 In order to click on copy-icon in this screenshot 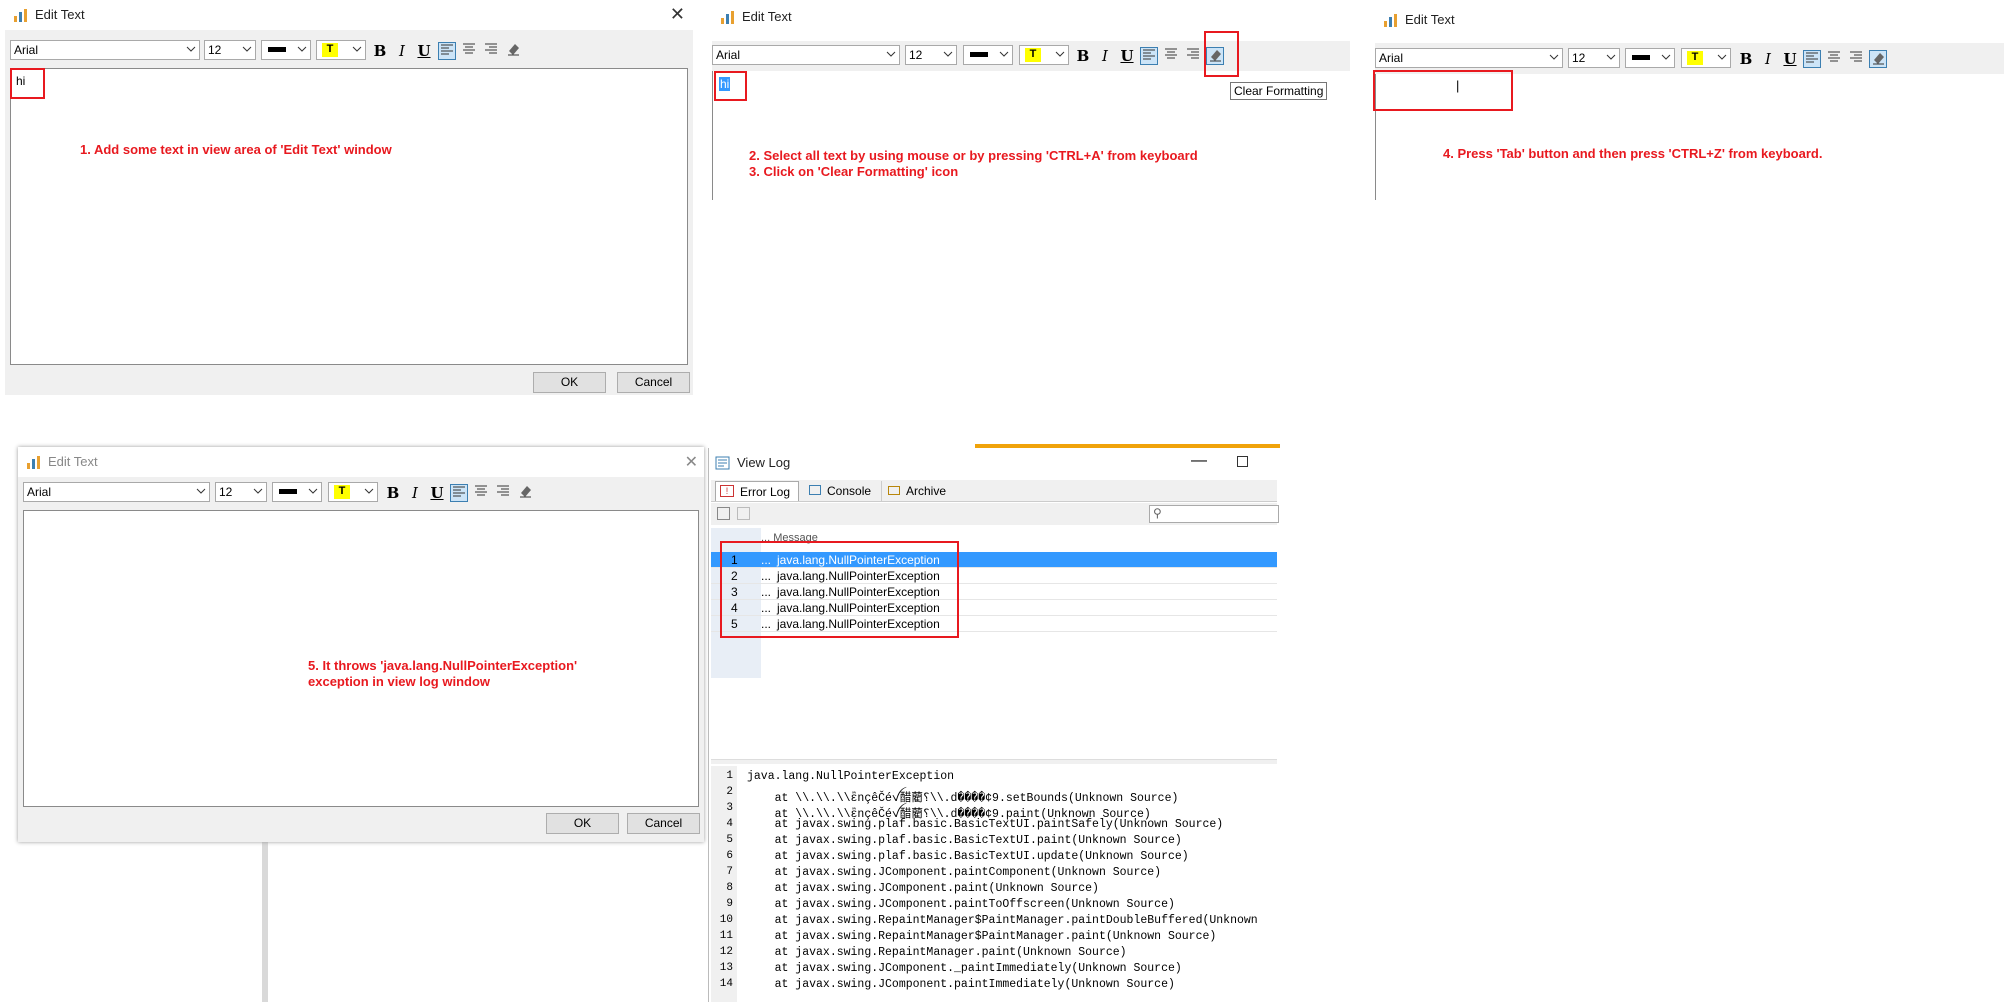, I will do `click(743, 513)`.